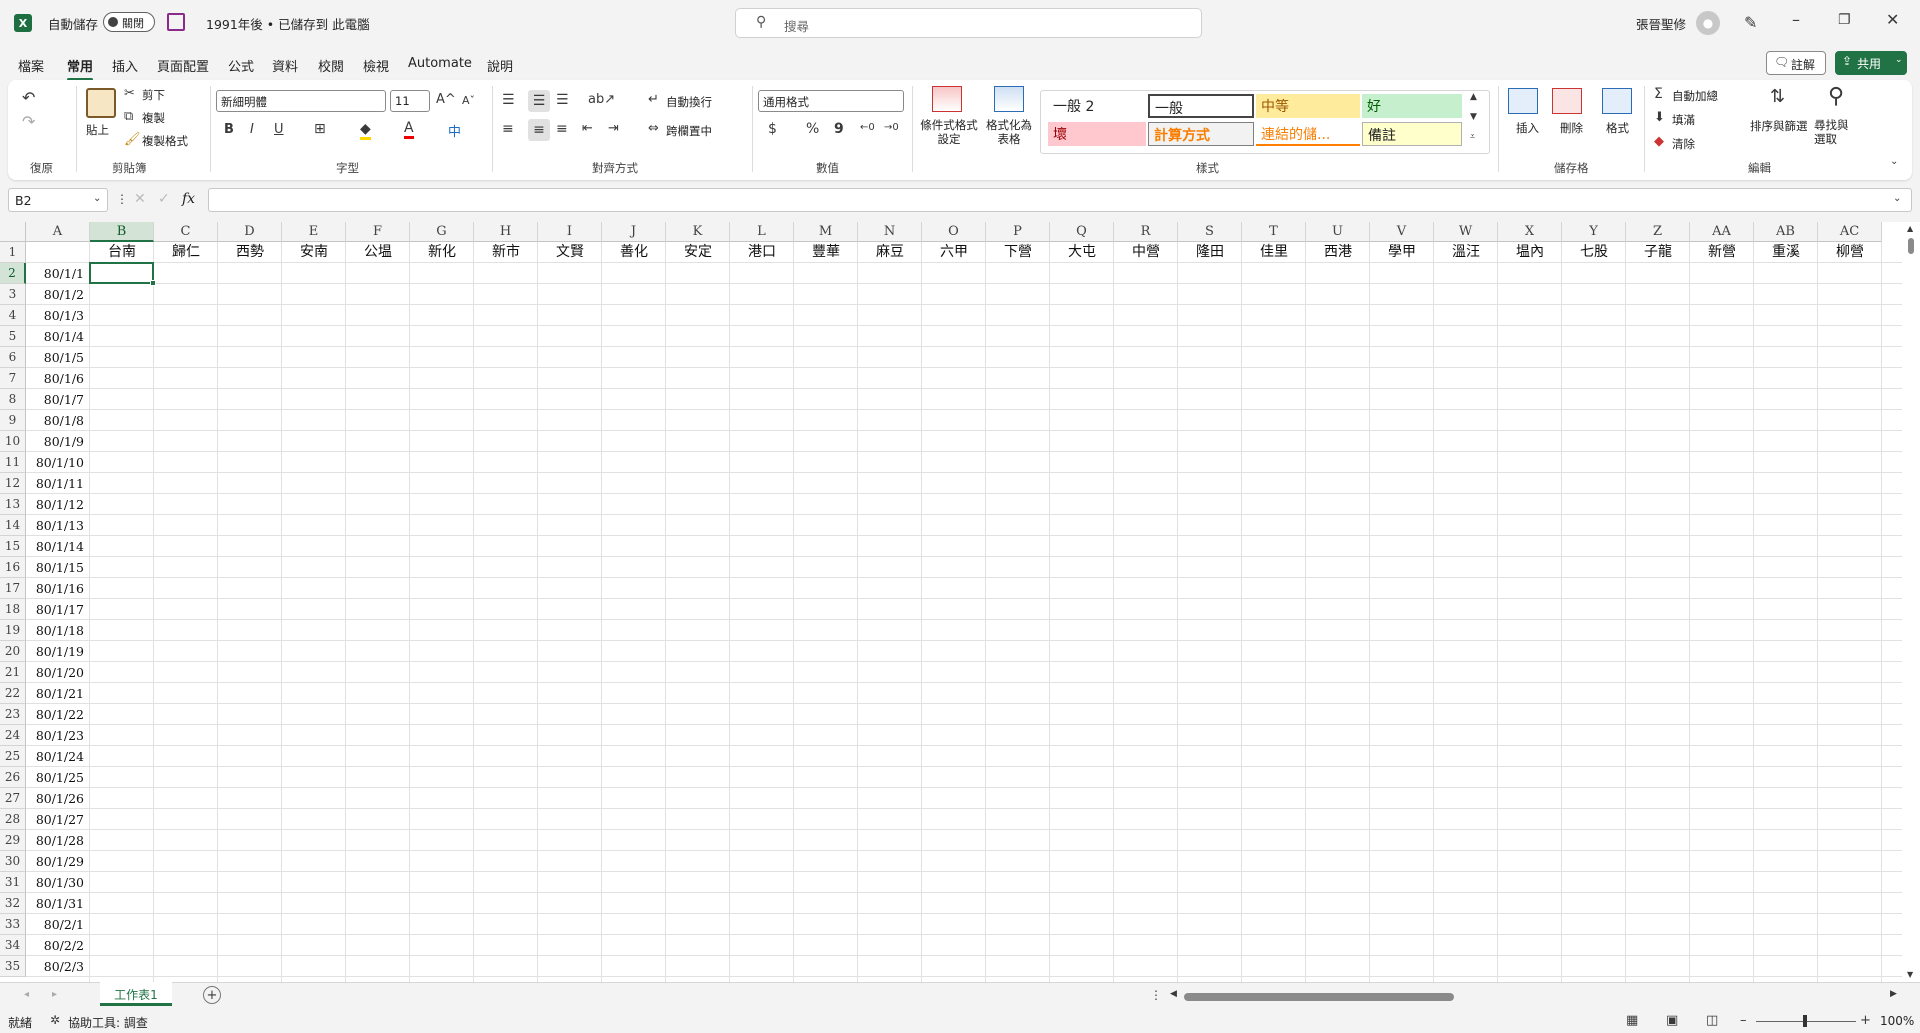 The image size is (1920, 1033). What do you see at coordinates (1672, 1020) in the screenshot?
I see `page-layout-icon: ▣` at bounding box center [1672, 1020].